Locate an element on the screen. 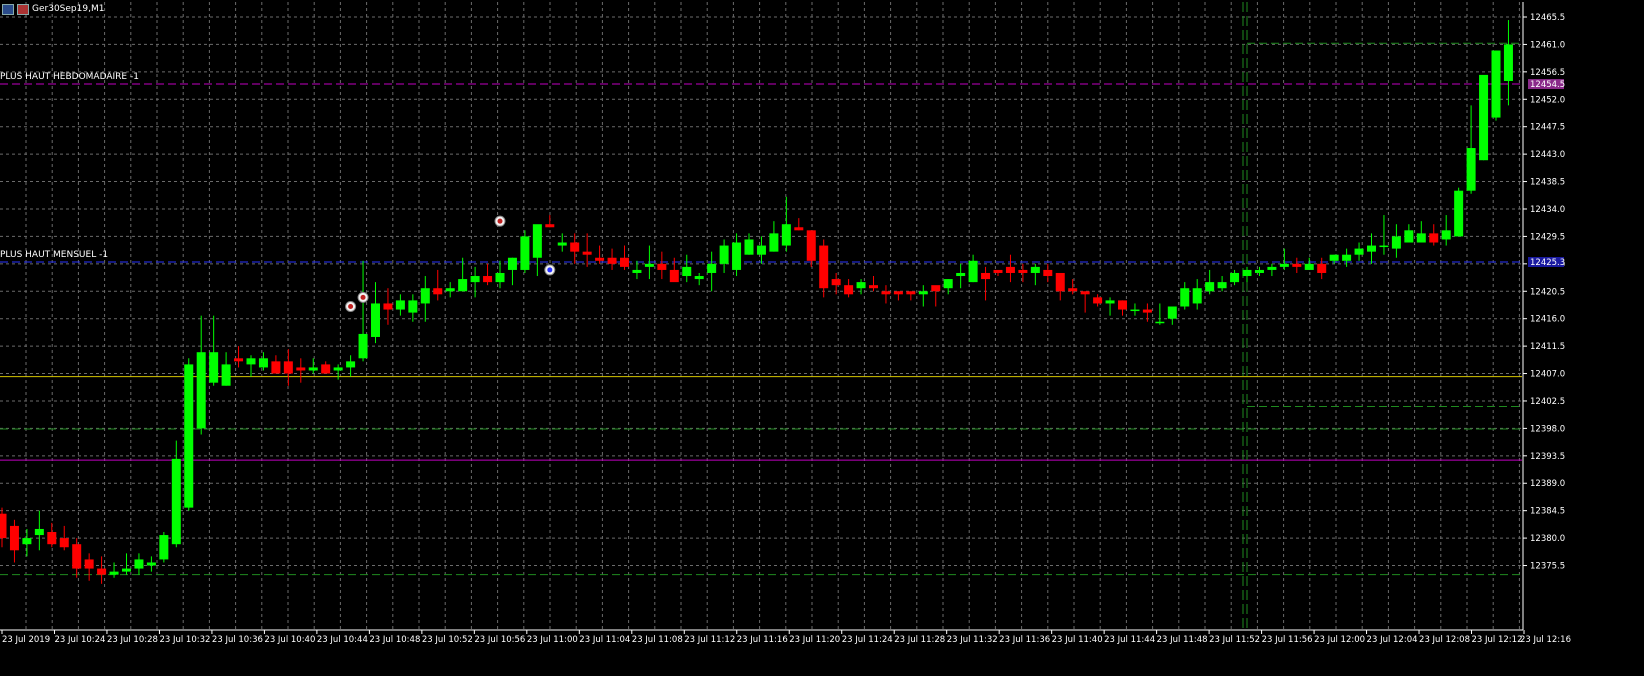  price-tick-label: 12407.0 is located at coordinates (1547, 375).